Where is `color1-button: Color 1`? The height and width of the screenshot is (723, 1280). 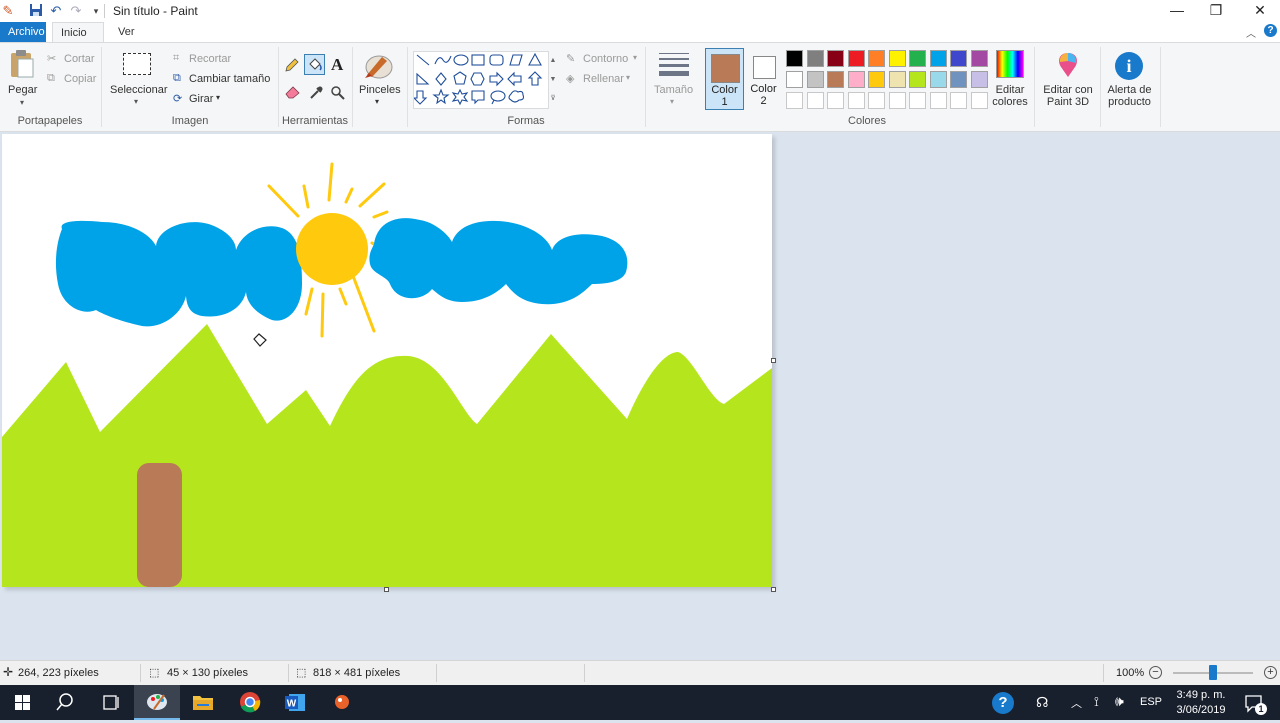 color1-button: Color 1 is located at coordinates (724, 79).